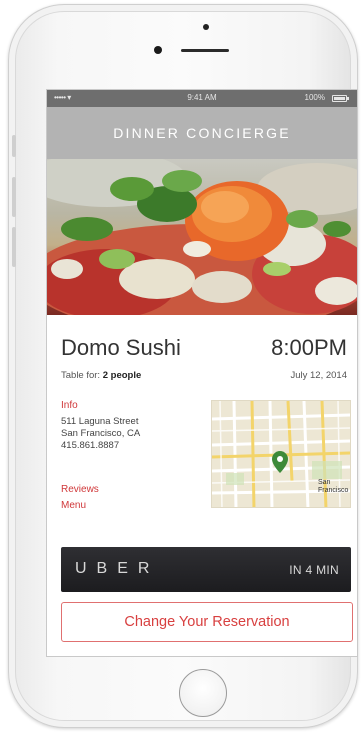 This screenshot has height=732, width=362. What do you see at coordinates (309, 347) in the screenshot?
I see `reservation-time: 8:00PM` at bounding box center [309, 347].